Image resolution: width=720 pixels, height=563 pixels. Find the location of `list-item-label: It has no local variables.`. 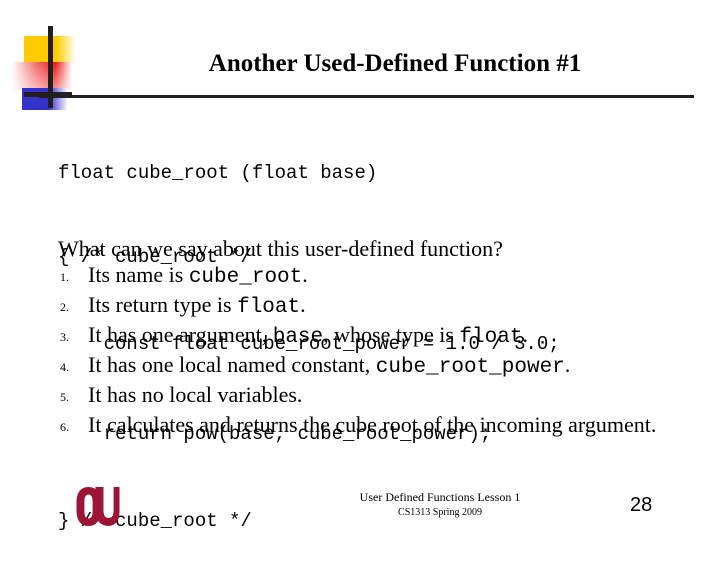

list-item-label: It has no local variables. is located at coordinates (393, 395).